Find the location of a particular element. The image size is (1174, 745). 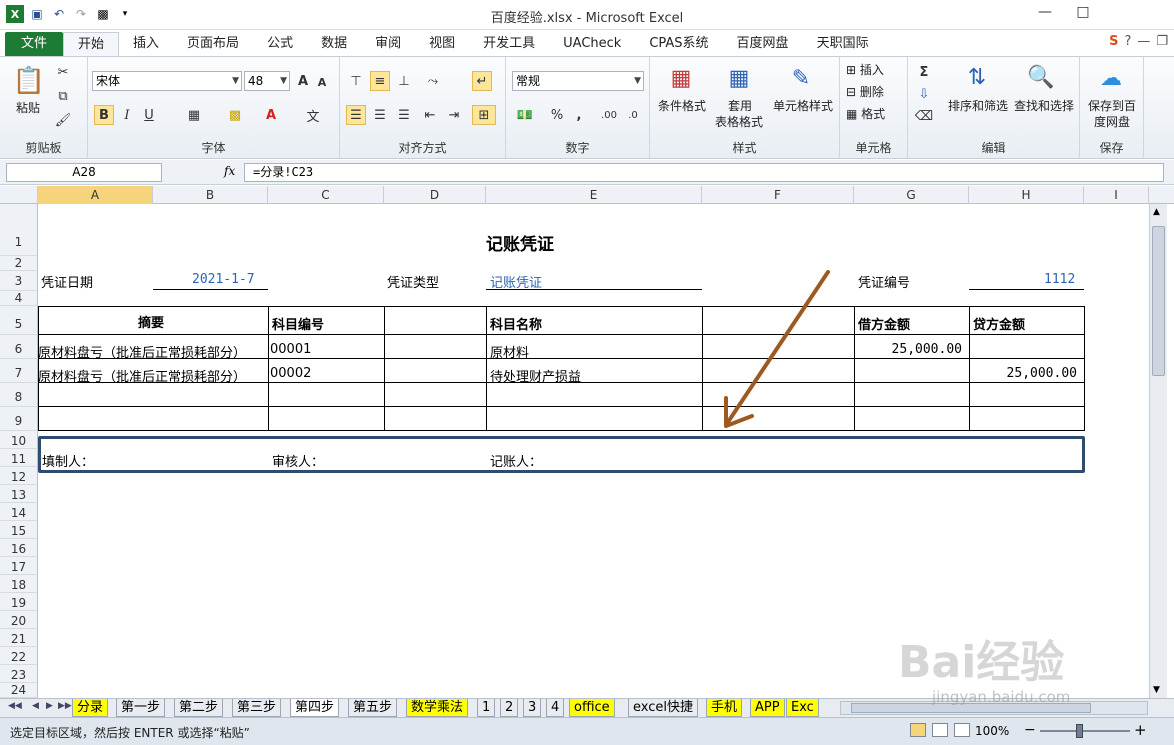

fill-color-icon: ▩ is located at coordinates (235, 115).